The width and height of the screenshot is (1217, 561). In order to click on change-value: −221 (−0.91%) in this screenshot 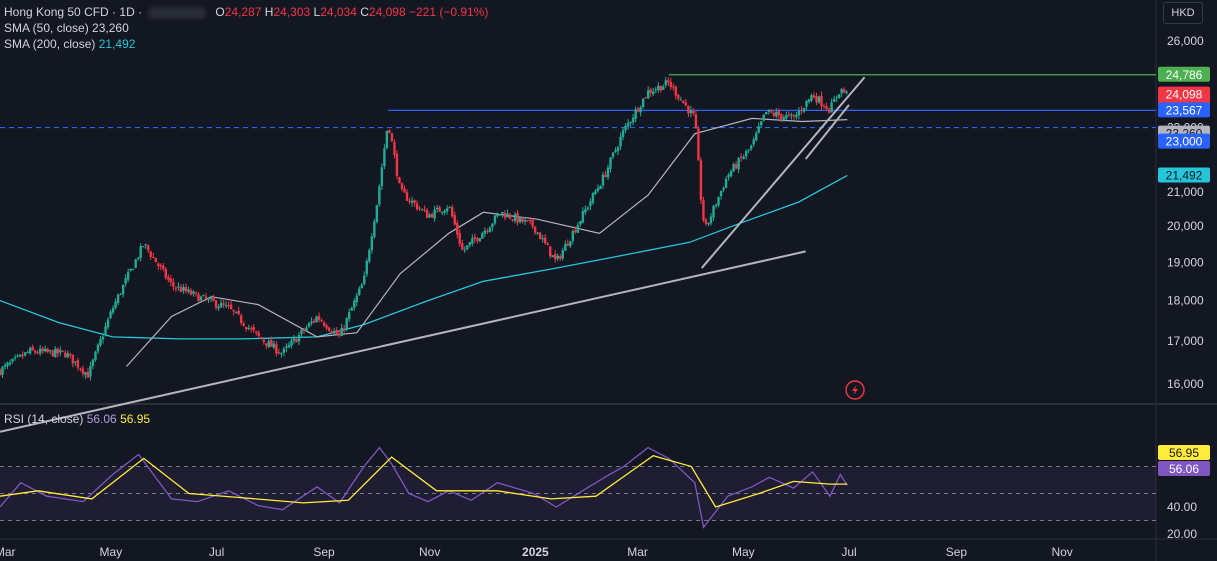, I will do `click(448, 12)`.